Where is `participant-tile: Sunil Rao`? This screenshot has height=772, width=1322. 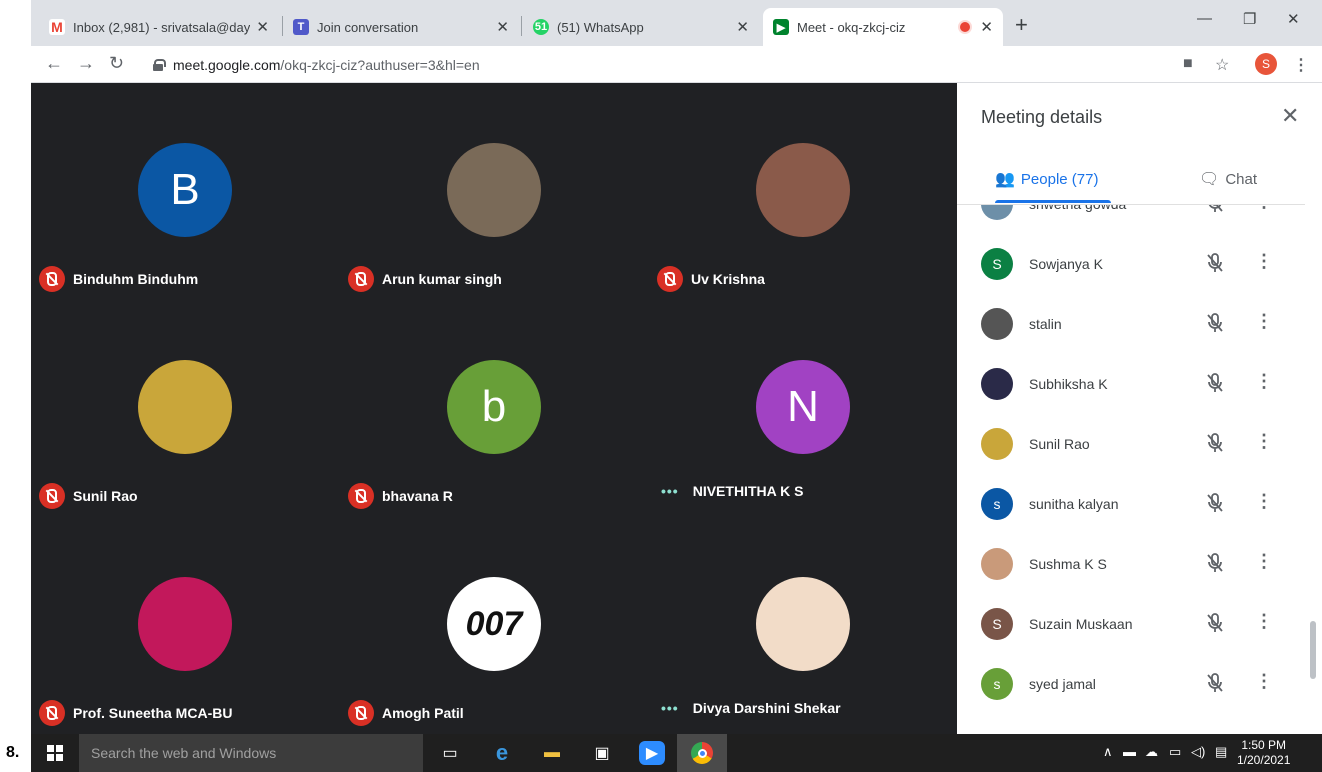
participant-tile: Sunil Rao is located at coordinates (185, 408).